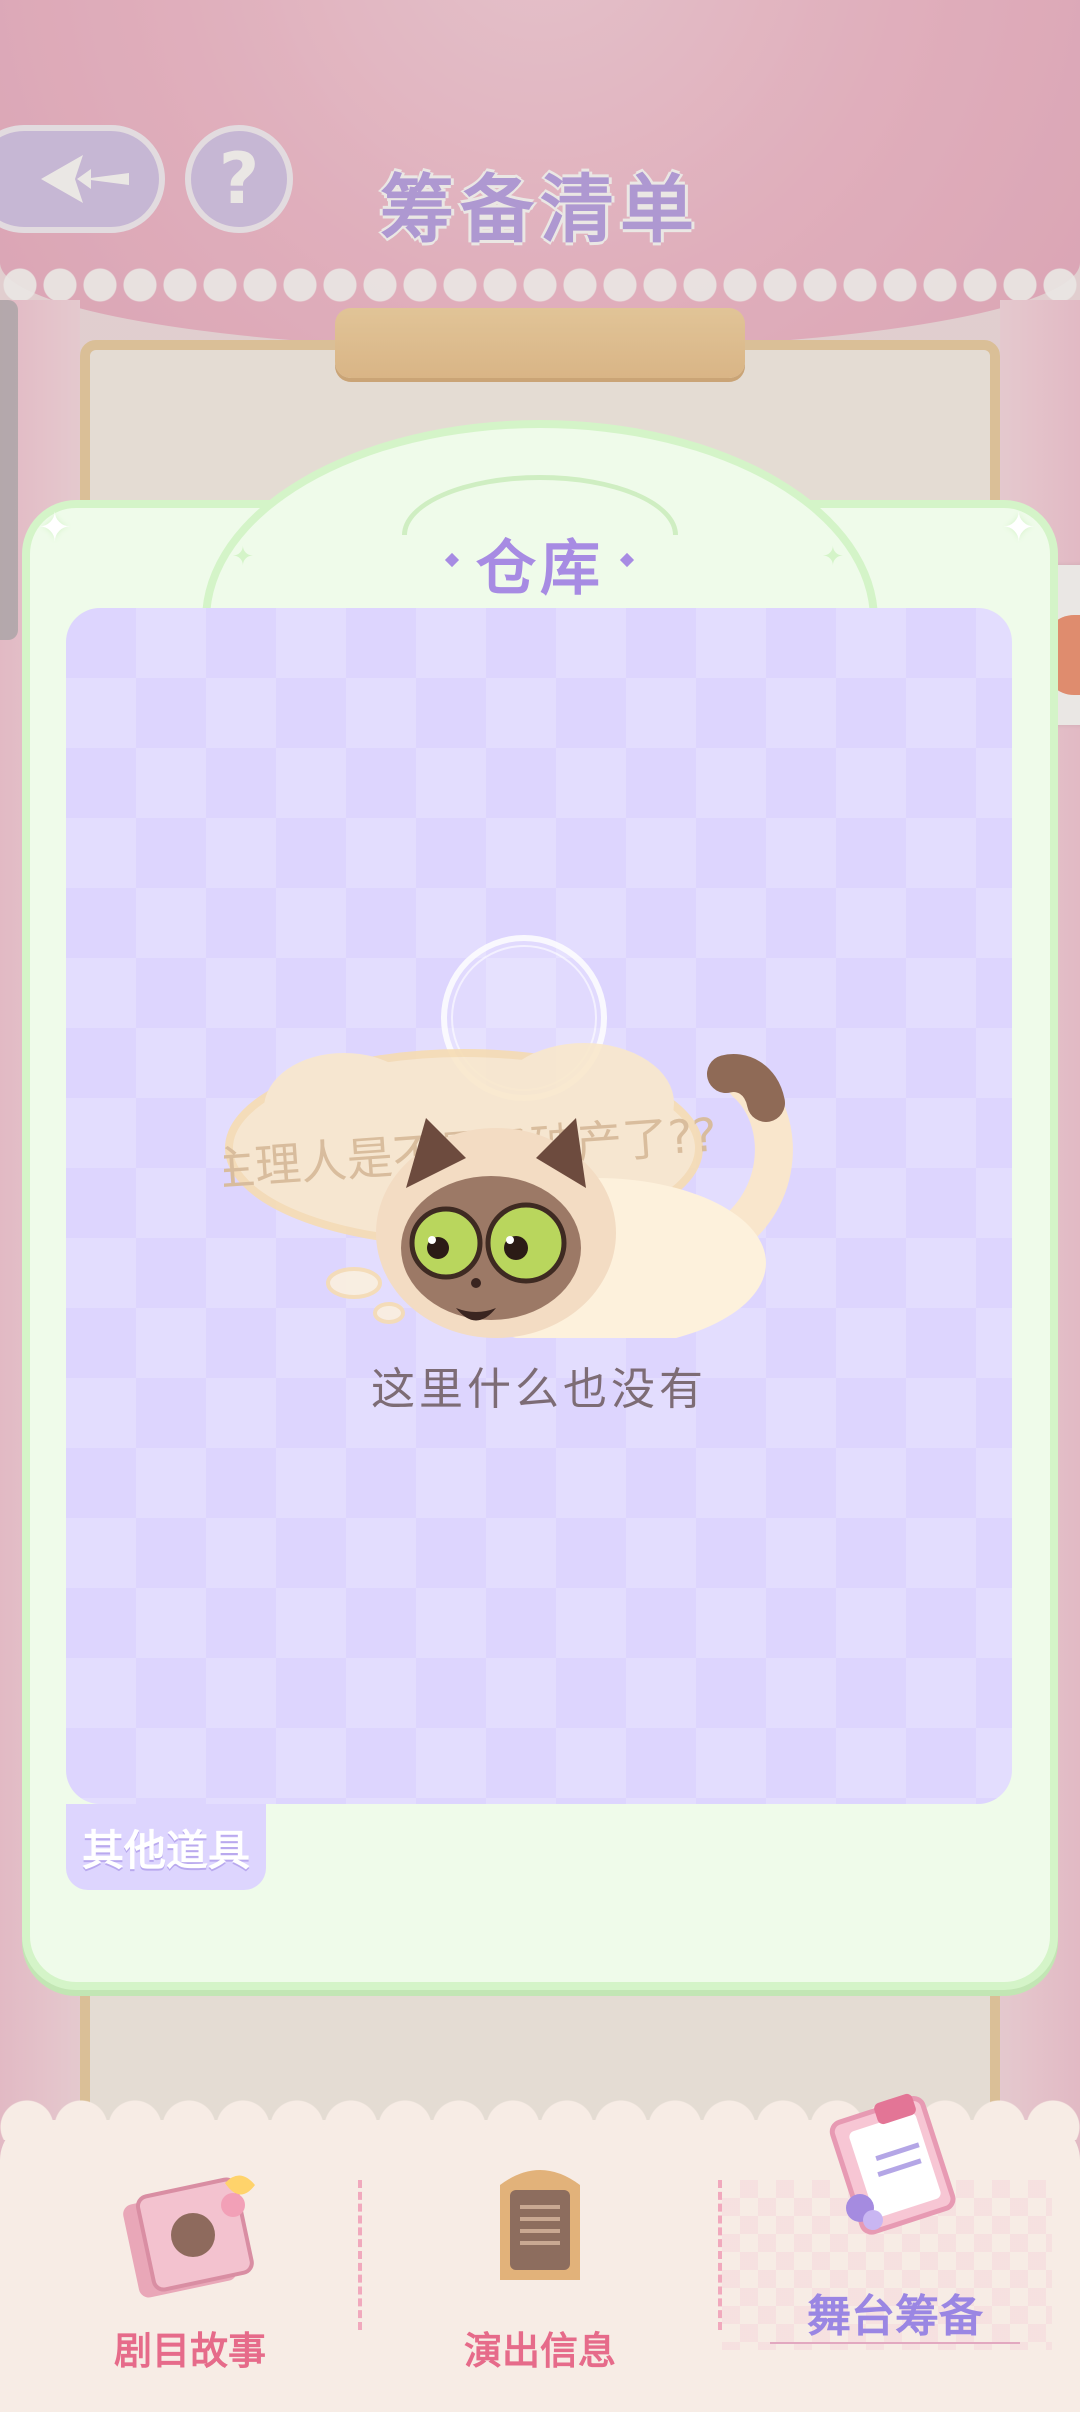 Image resolution: width=1080 pixels, height=2412 pixels. I want to click on nav-item-performance-label: 演出信息, so click(539, 2351).